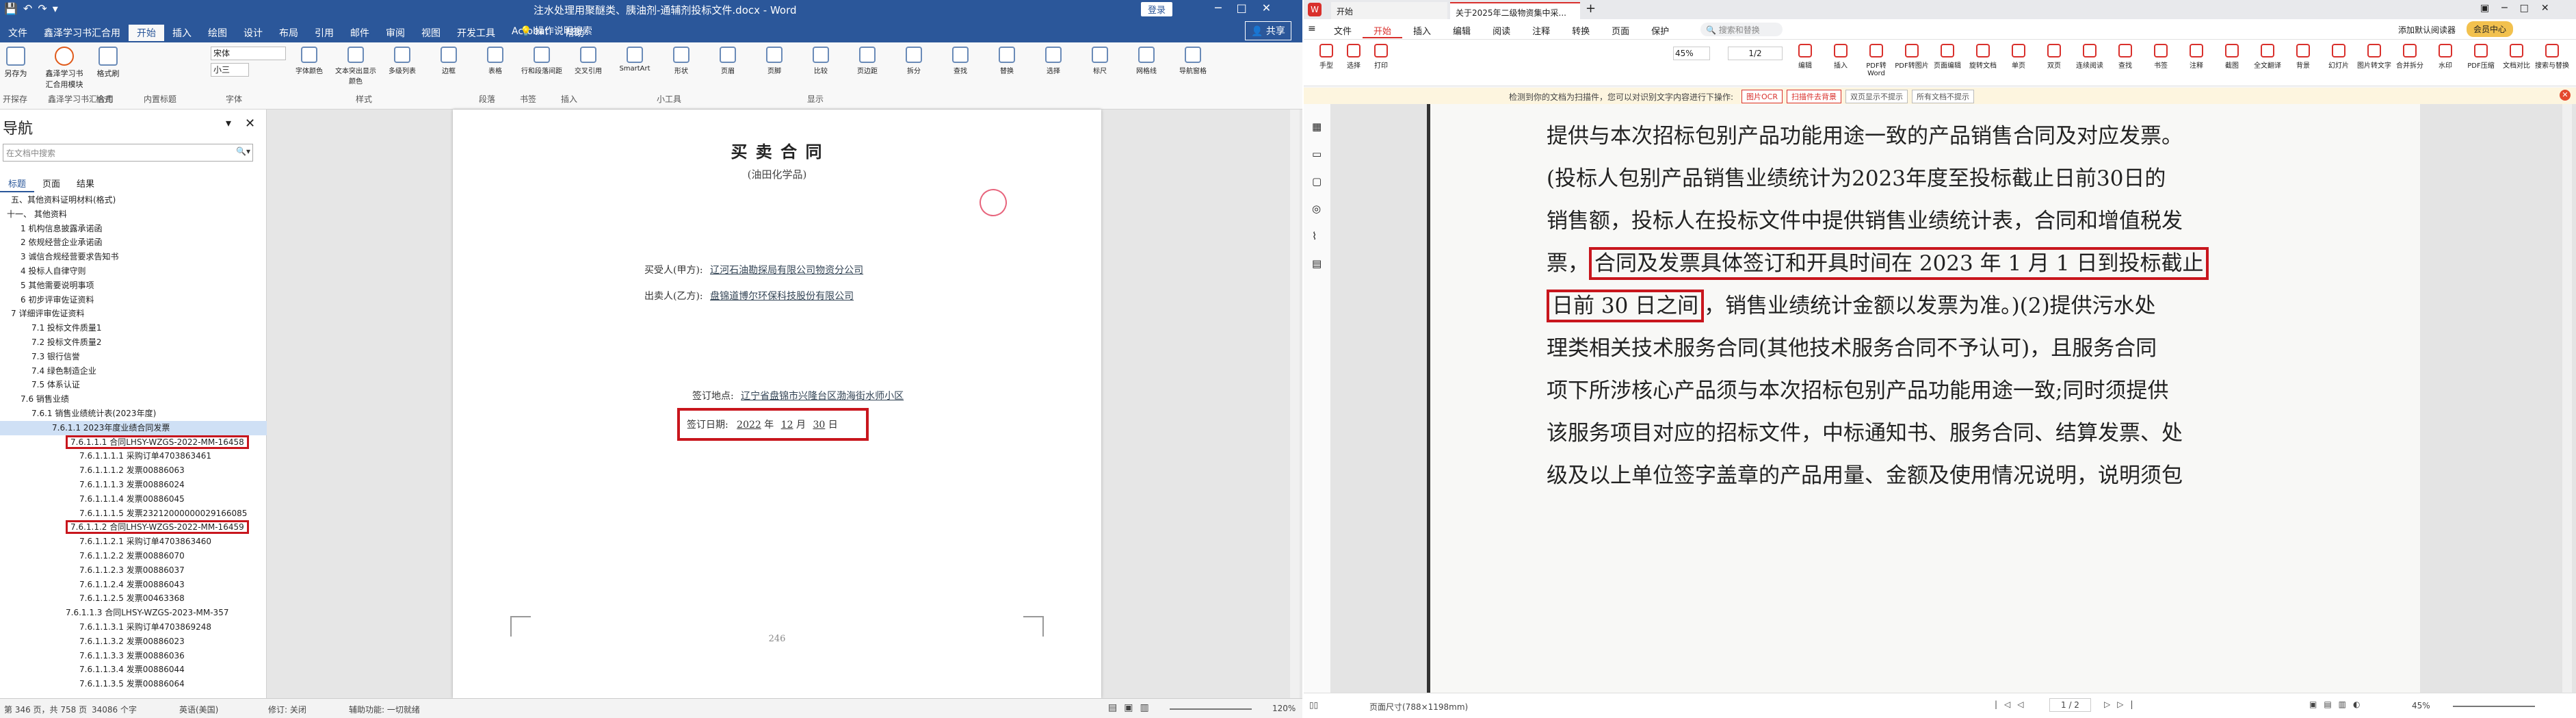 The width and height of the screenshot is (2576, 718). I want to click on notice-button-0: 图片OCR, so click(1762, 96).